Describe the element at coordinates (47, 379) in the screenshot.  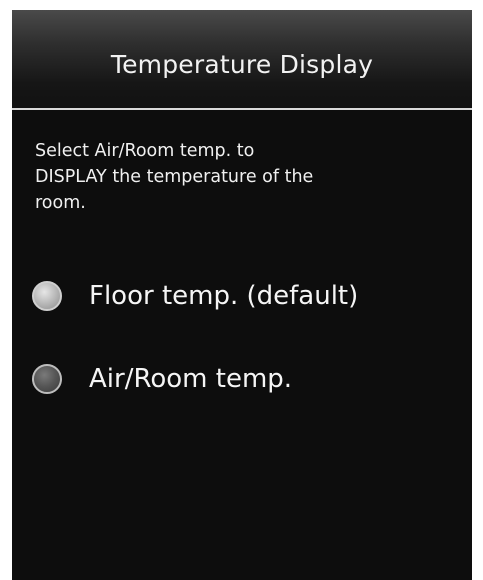
I see `radio-unselected-icon` at that location.